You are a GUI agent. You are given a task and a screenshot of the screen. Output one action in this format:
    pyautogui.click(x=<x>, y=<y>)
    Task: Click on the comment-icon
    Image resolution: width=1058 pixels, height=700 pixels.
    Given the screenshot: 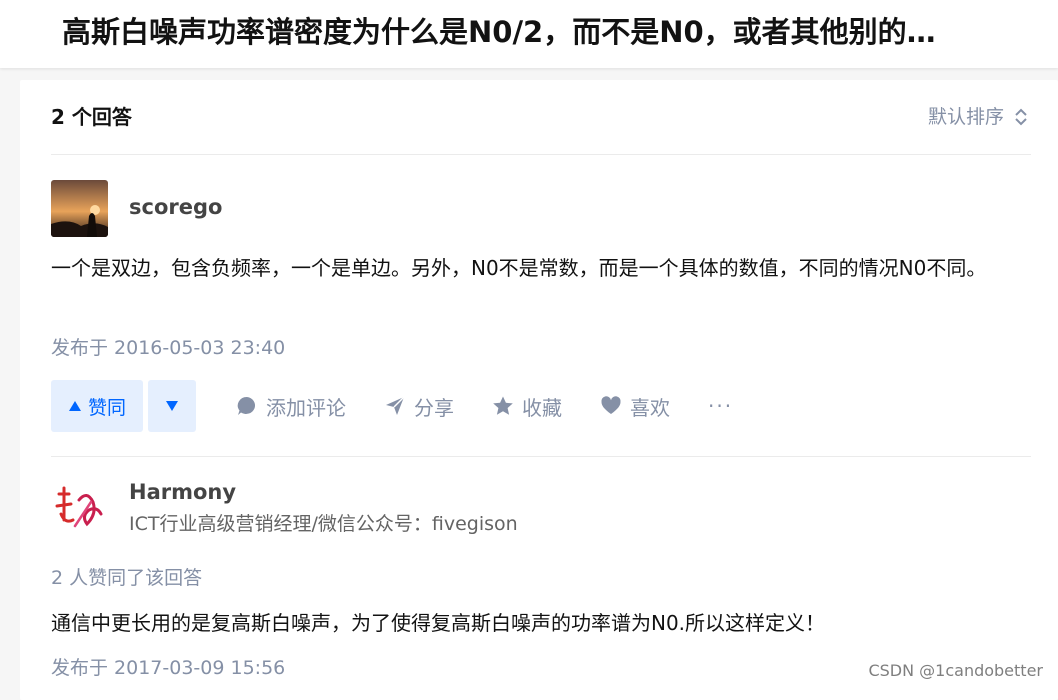 What is the action you would take?
    pyautogui.click(x=246, y=405)
    